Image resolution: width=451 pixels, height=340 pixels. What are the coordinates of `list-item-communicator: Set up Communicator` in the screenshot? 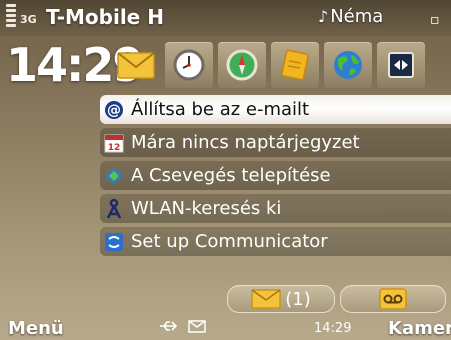 It's located at (275, 241).